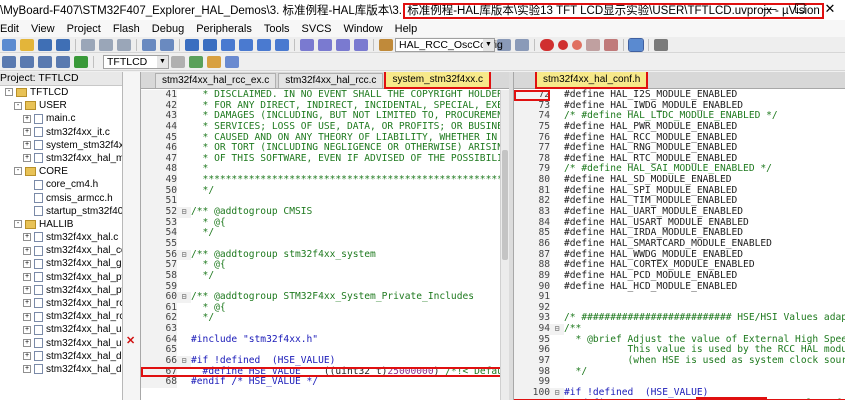 The width and height of the screenshot is (845, 400). I want to click on find-in-files-icon, so click(386, 44).